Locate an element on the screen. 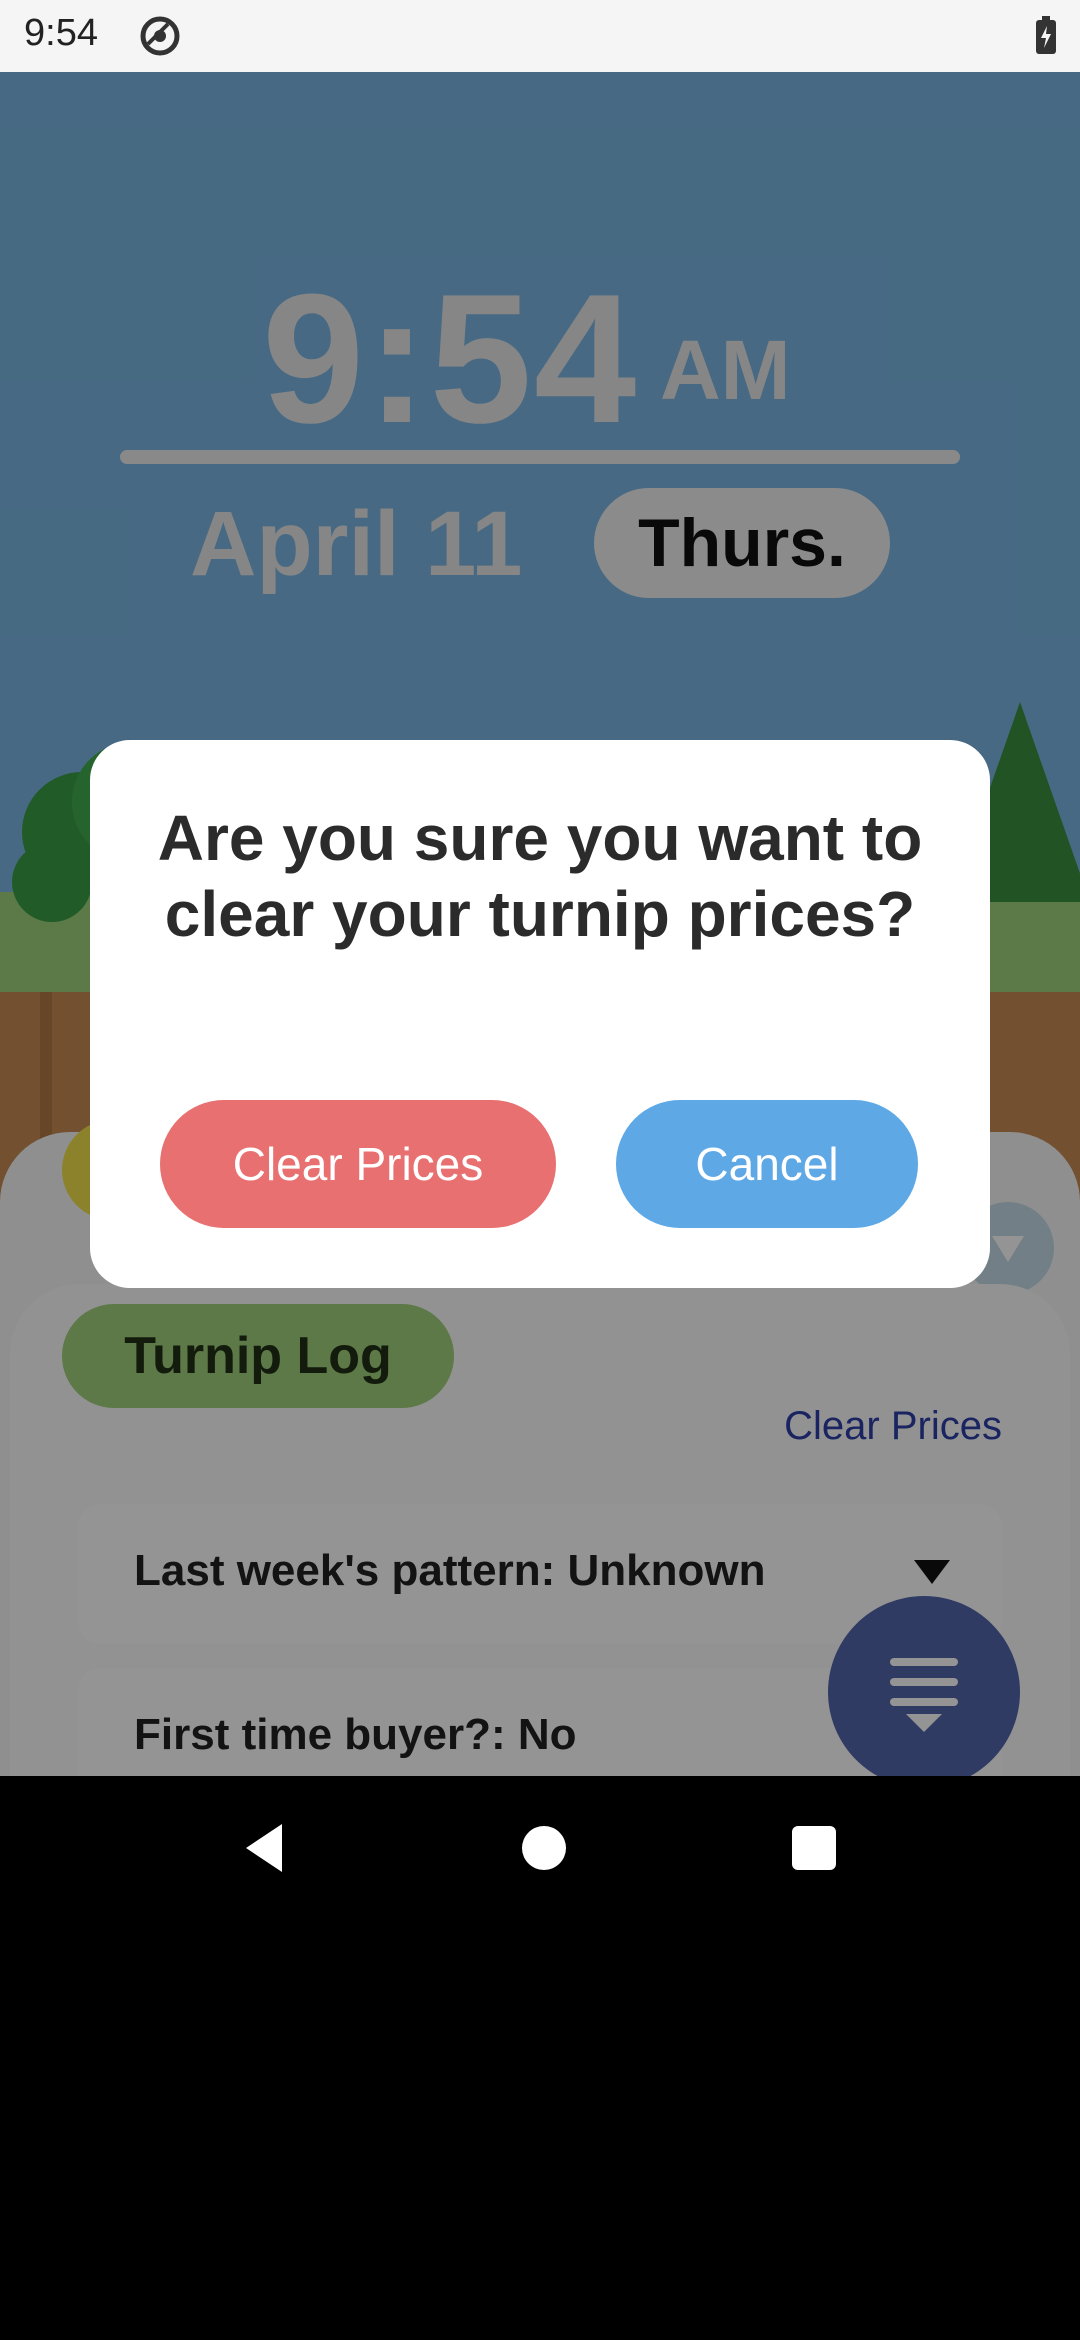 The height and width of the screenshot is (2340, 1080). home-icon is located at coordinates (544, 1848).